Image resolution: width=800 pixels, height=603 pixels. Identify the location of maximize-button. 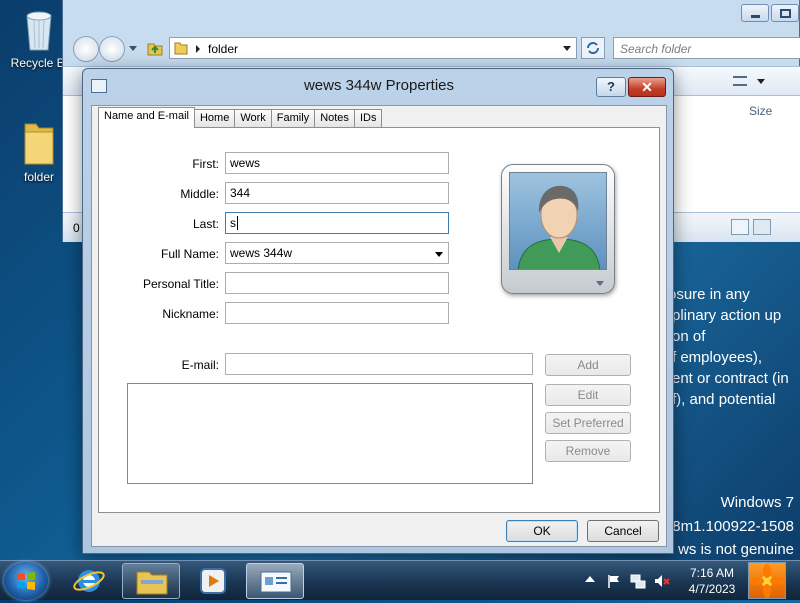
(785, 13).